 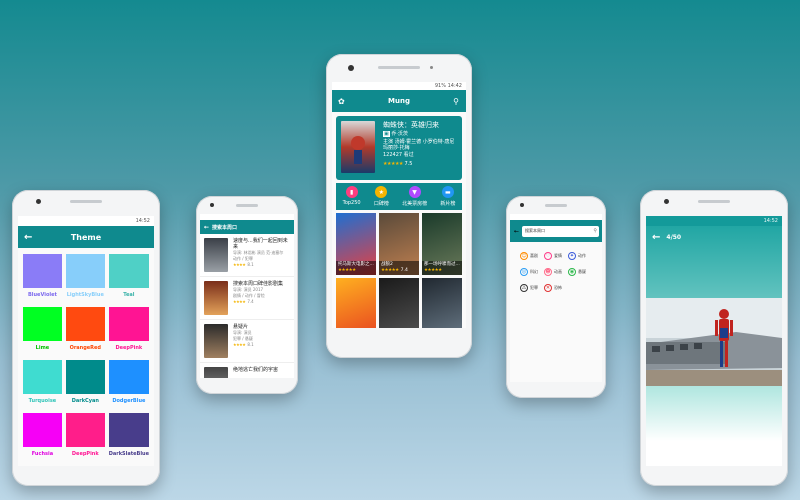 I want to click on search-bar: ← 搜索本周口 ⚲, so click(x=556, y=231).